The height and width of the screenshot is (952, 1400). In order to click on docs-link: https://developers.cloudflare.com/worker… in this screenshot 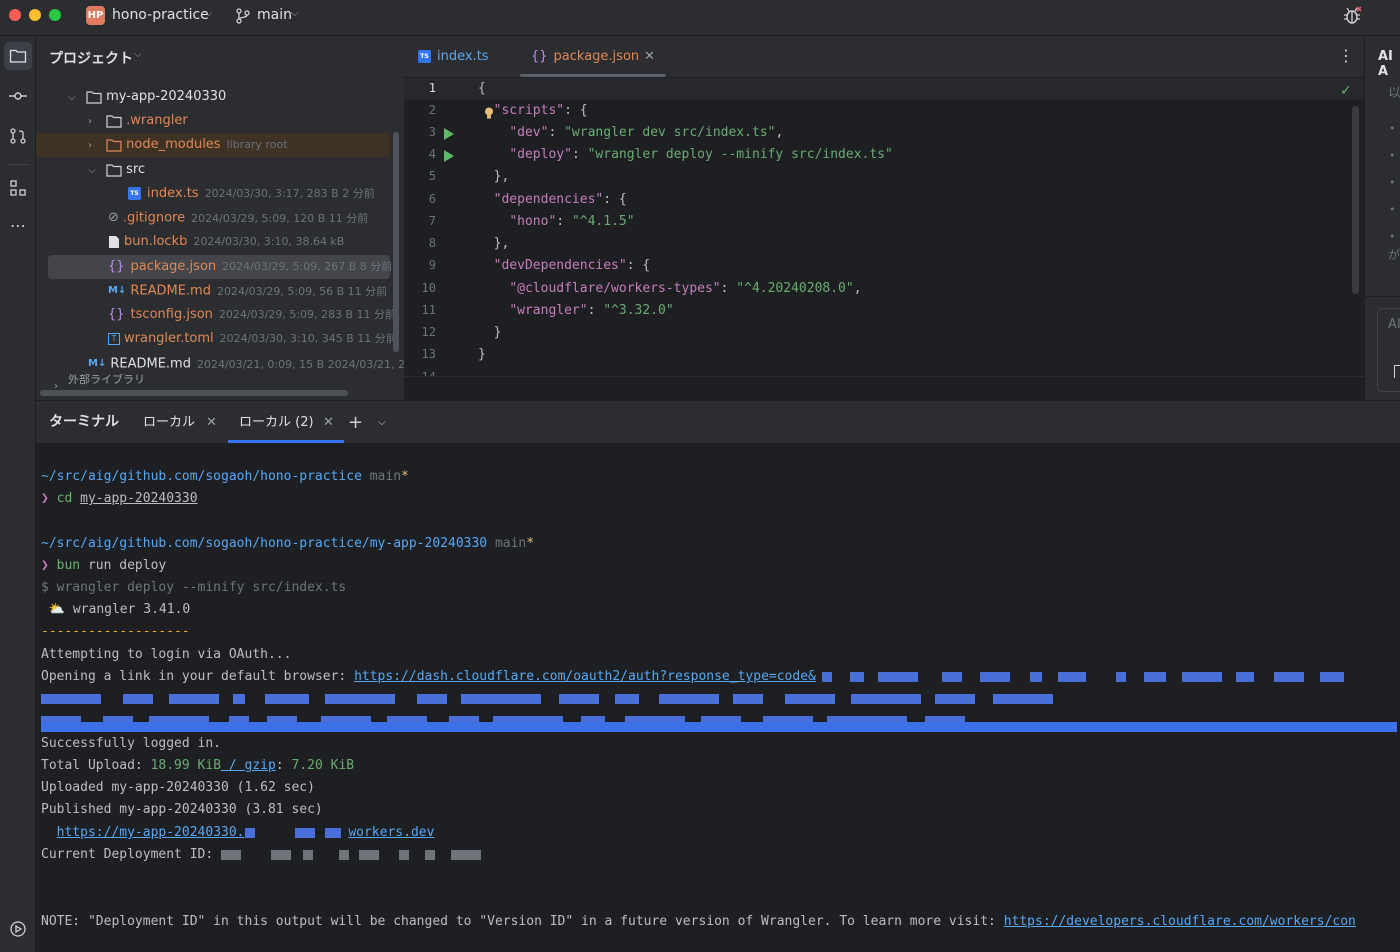, I will do `click(1180, 921)`.